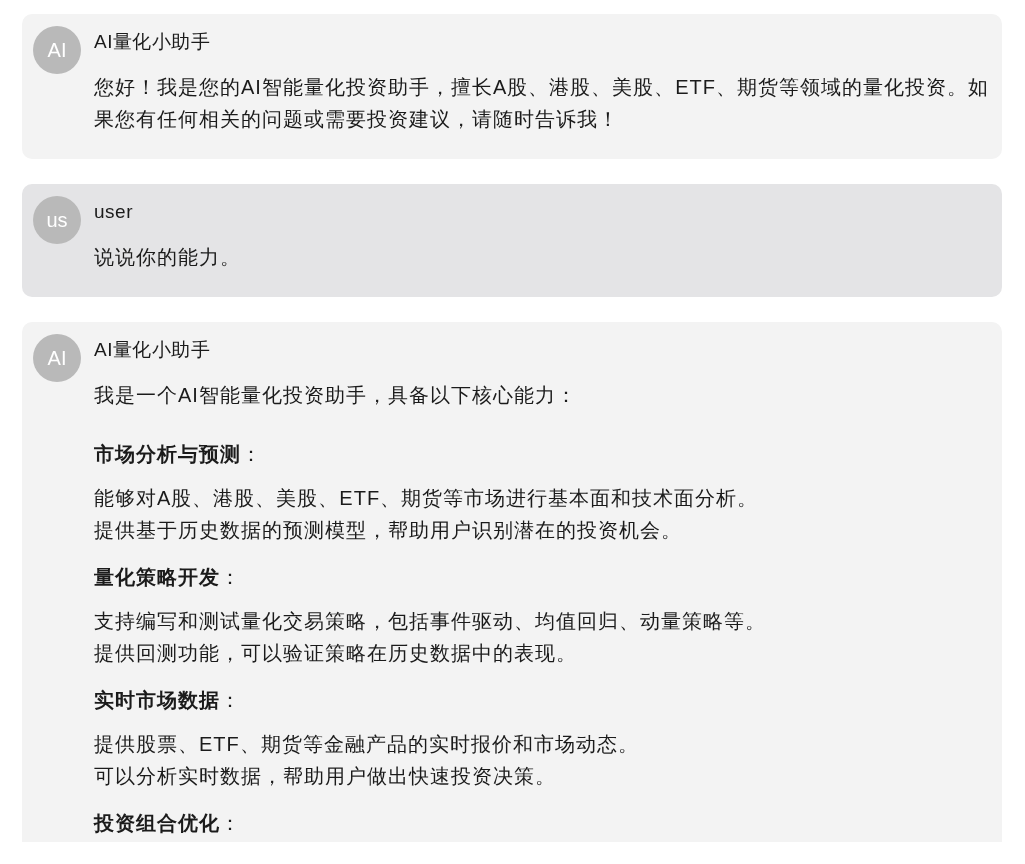 This screenshot has width=1025, height=864. Describe the element at coordinates (430, 621) in the screenshot. I see `message-text: 支持编写和测试量化交易策略，包括事件驱动、均值回归、动量策略等。` at that location.